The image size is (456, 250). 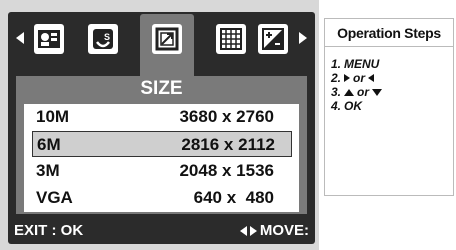 I want to click on step-4: 4. OK, so click(x=346, y=106).